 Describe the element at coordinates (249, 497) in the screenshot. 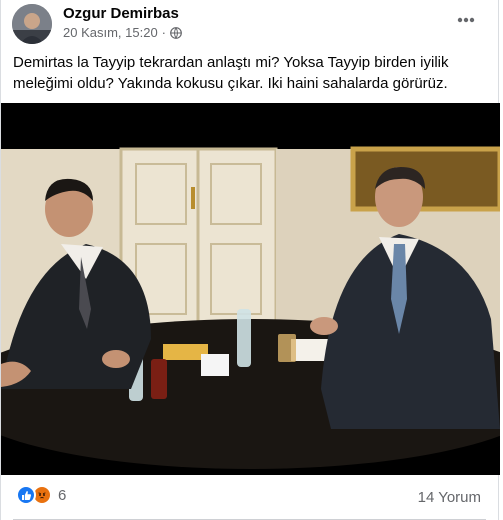

I see `post-footer: 6 14 Yorum` at that location.